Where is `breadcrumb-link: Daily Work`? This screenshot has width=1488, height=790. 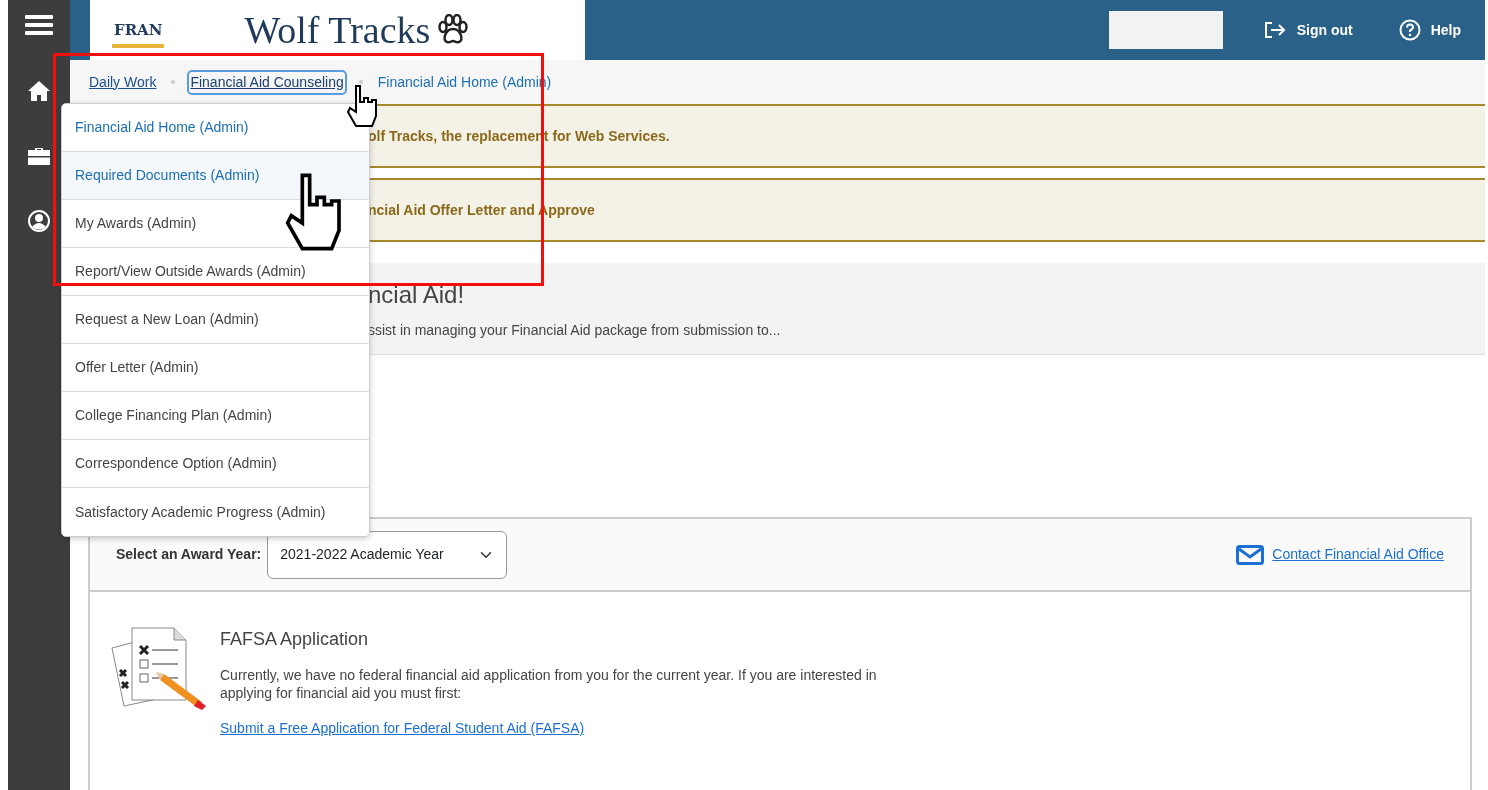 breadcrumb-link: Daily Work is located at coordinates (123, 82).